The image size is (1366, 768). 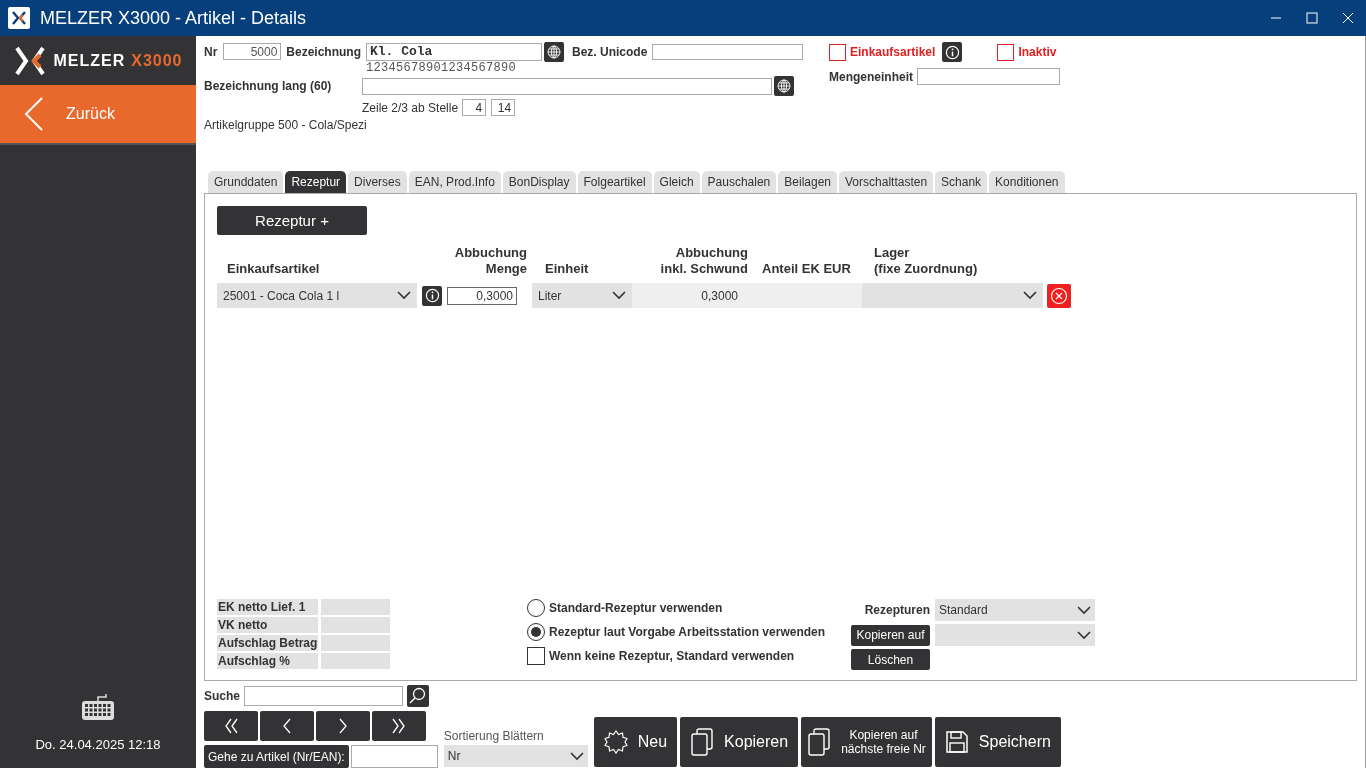 I want to click on field-label: Mengeneinheit, so click(x=871, y=76).